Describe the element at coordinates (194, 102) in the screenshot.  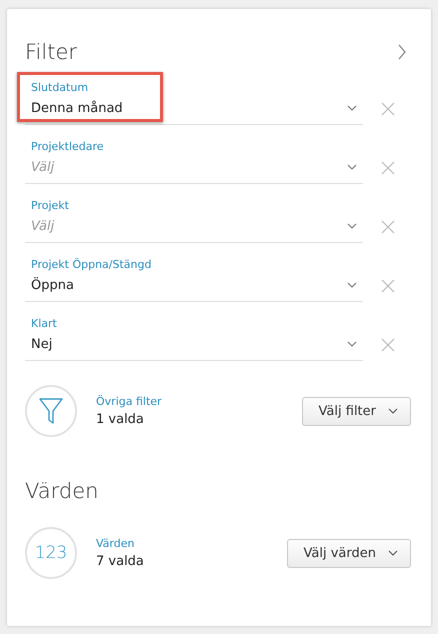
I see `select-field: Slutdatum Denna månad` at that location.